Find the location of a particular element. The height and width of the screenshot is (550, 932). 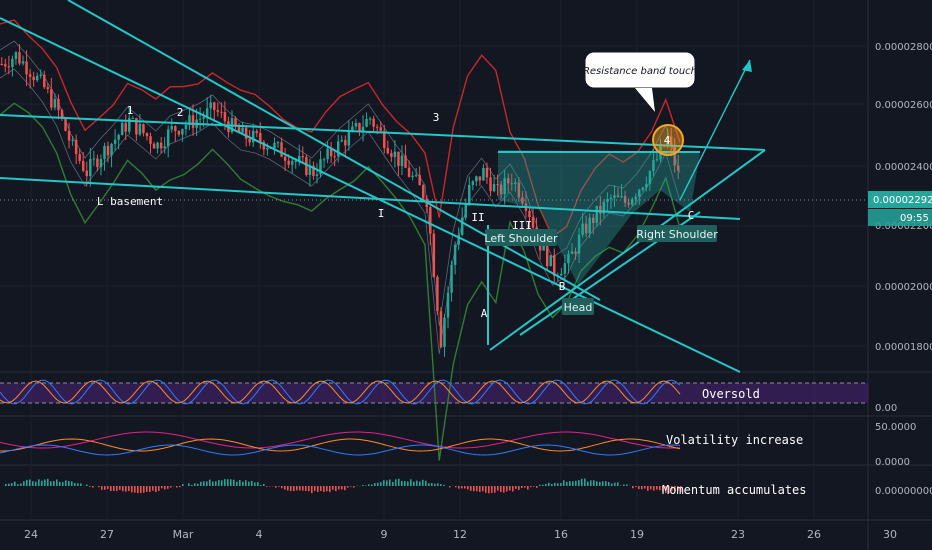

time-tick: 16 is located at coordinates (561, 534).